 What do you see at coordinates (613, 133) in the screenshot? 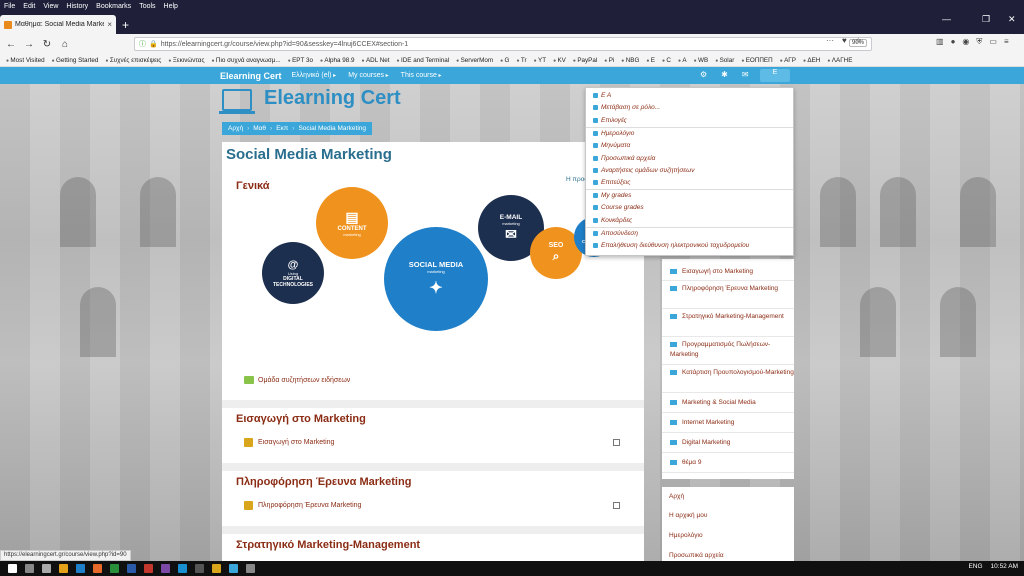
I see `dropdown-item-calendar: Ημερολόγιο` at bounding box center [613, 133].